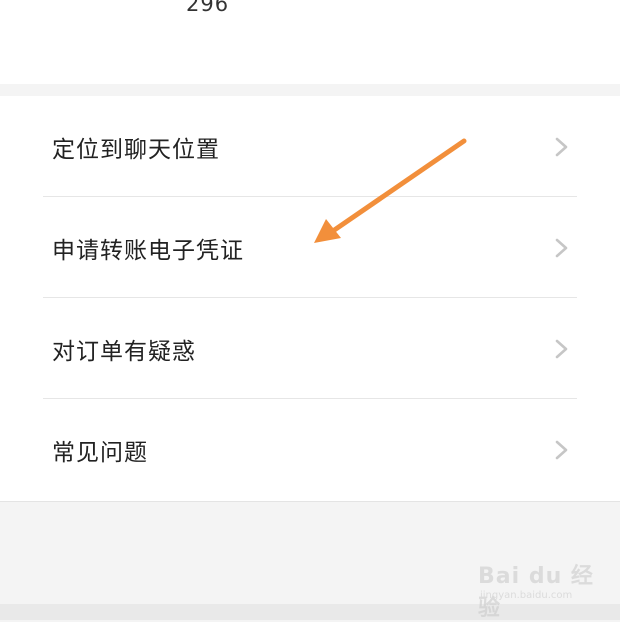 This screenshot has width=620, height=622. What do you see at coordinates (310, 42) in the screenshot?
I see `top-section: 296` at bounding box center [310, 42].